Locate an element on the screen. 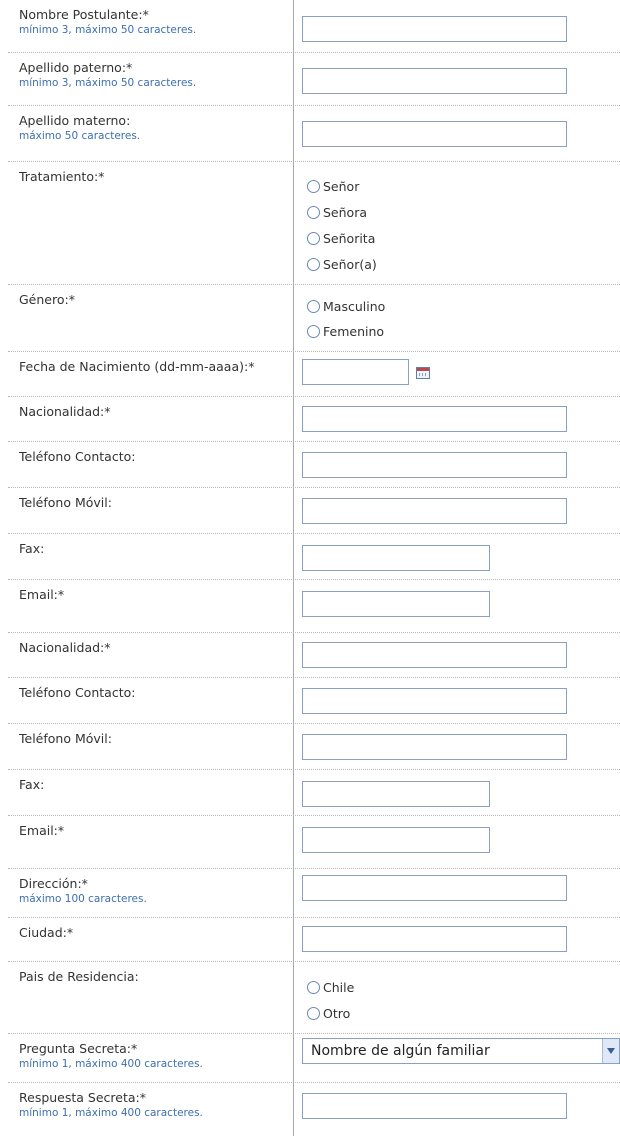 The image size is (620, 1136). radio-masculino-label: Masculino is located at coordinates (354, 306).